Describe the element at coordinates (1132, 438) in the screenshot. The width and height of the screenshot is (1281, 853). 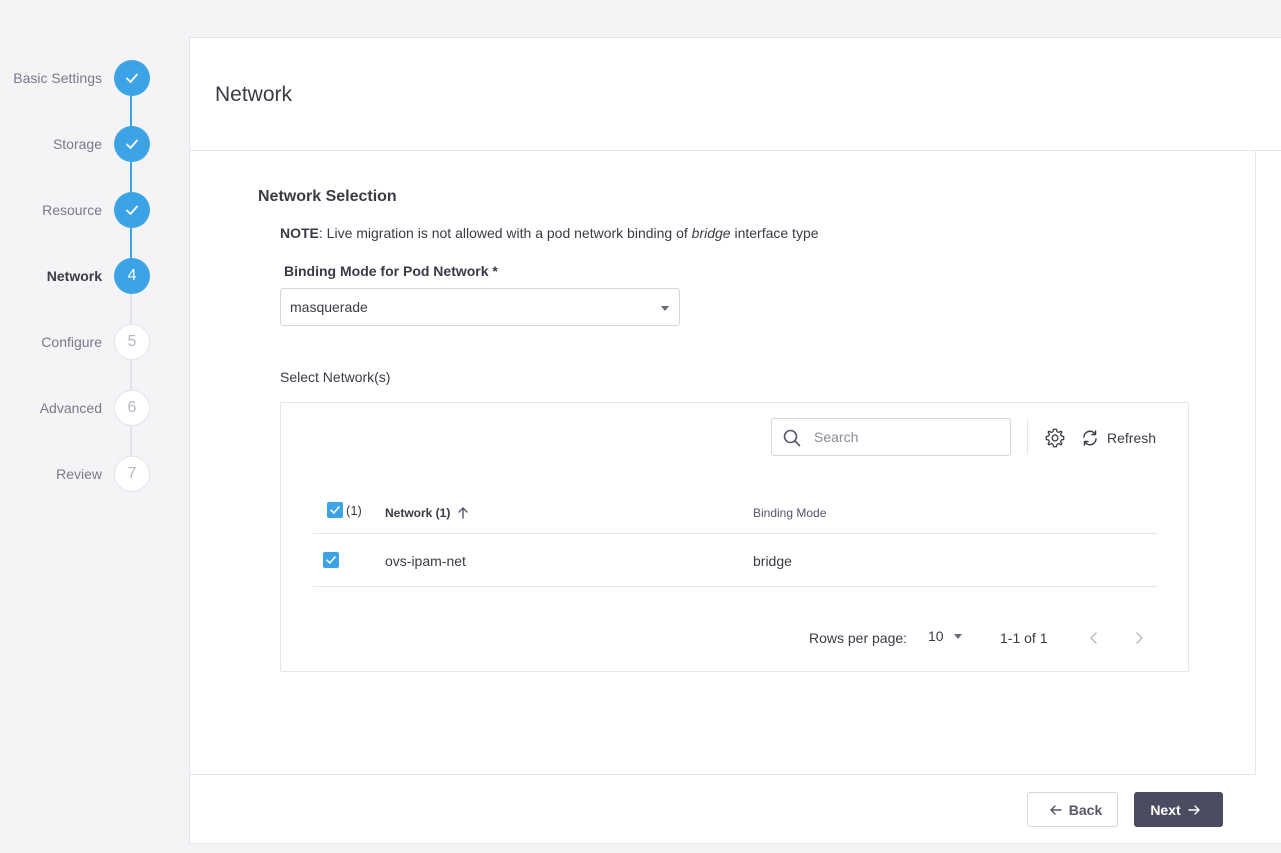
I see `refresh-label: Refresh` at that location.